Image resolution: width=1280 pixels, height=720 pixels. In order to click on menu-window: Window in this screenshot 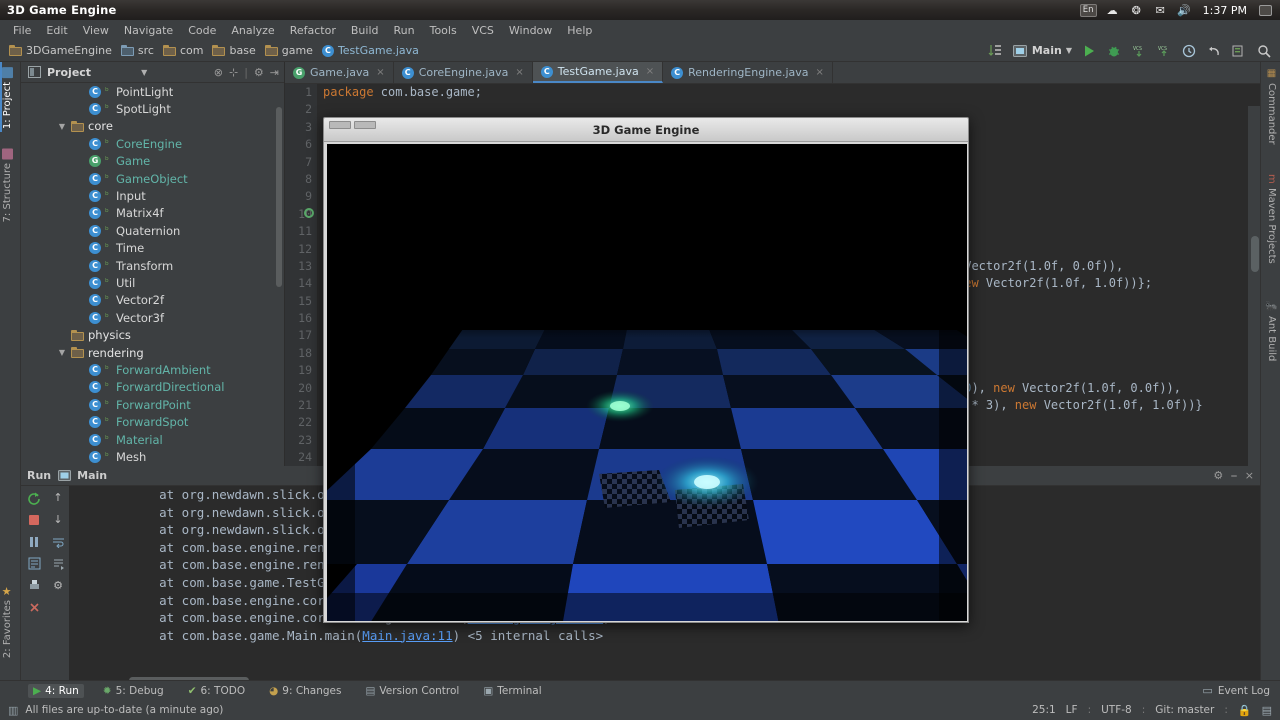, I will do `click(530, 30)`.